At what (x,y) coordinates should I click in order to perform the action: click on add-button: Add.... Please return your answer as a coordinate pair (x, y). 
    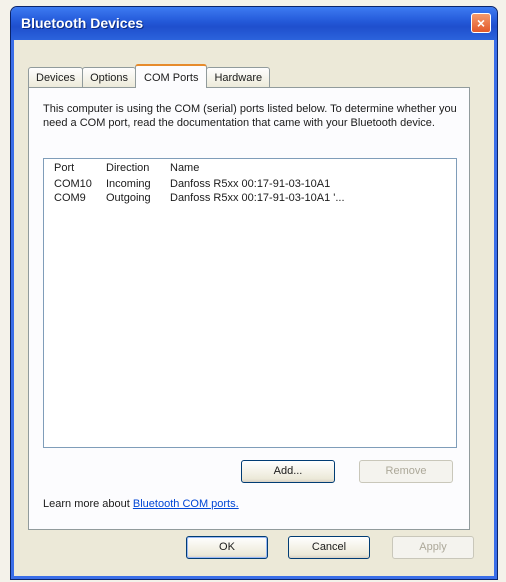
    Looking at the image, I should click on (288, 471).